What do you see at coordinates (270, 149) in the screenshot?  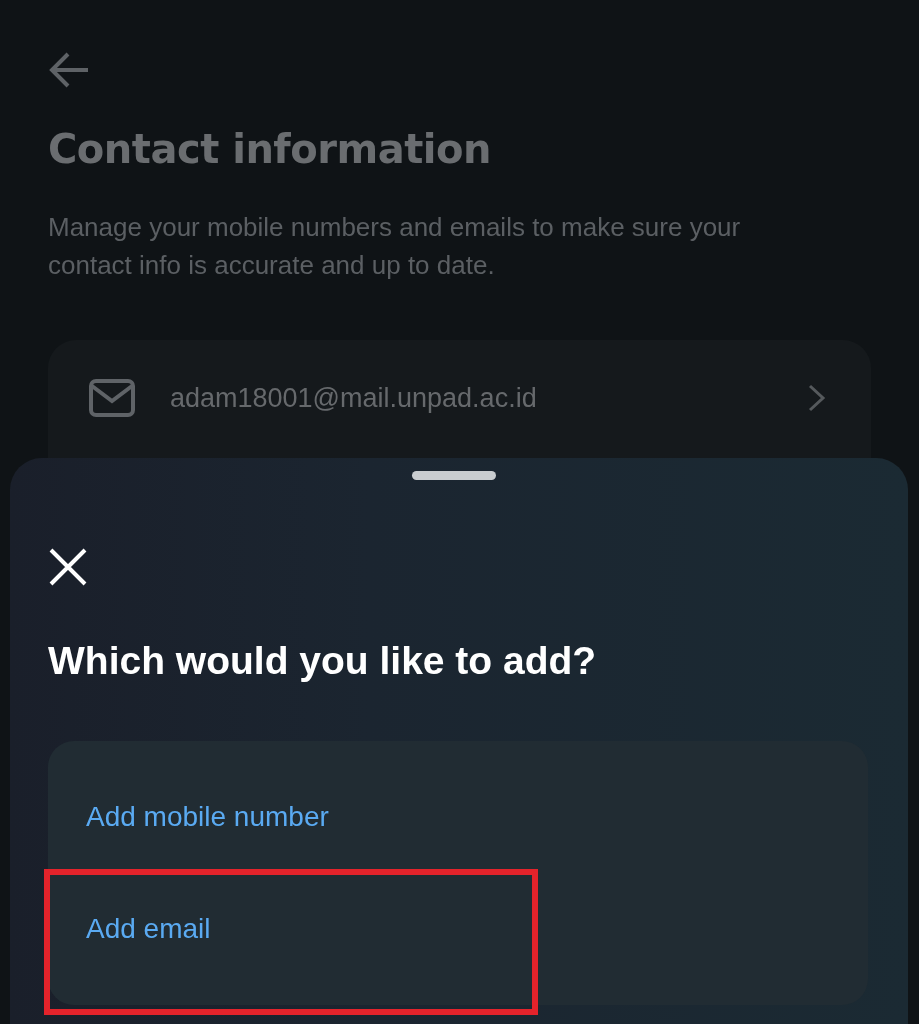 I see `page-title: Contact information` at bounding box center [270, 149].